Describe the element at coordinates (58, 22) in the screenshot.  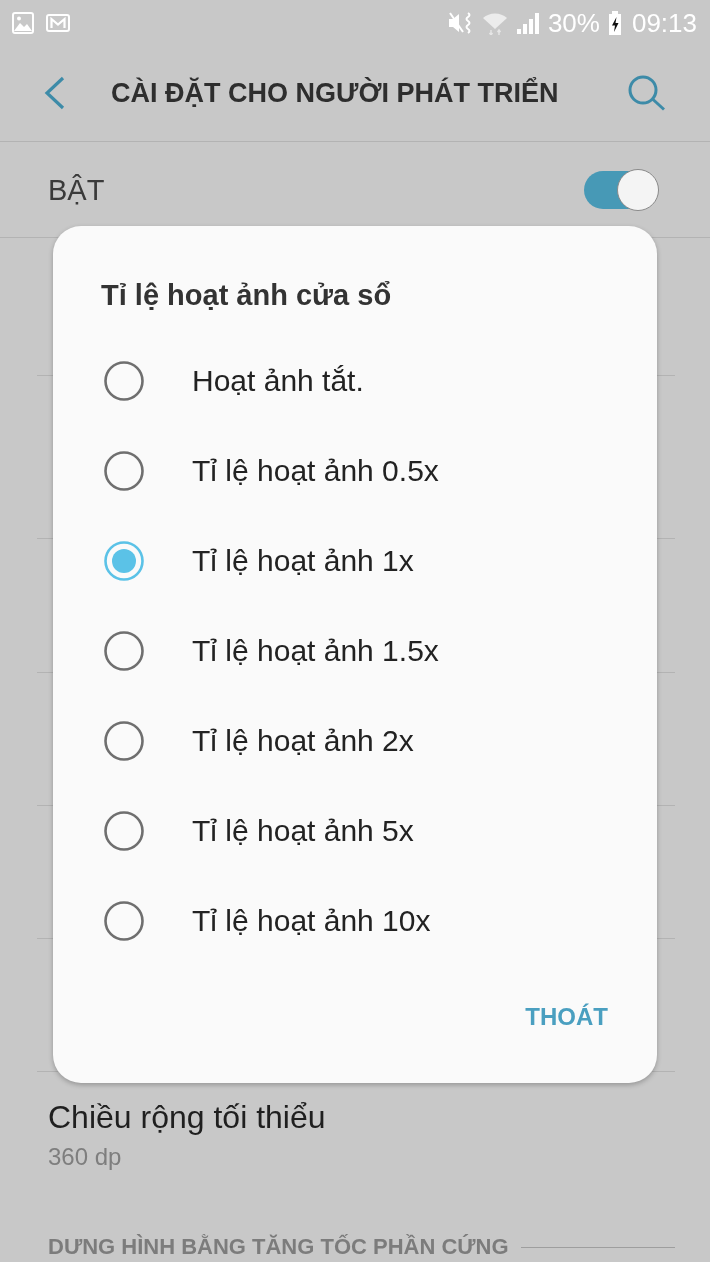
I see `mail-icon` at that location.